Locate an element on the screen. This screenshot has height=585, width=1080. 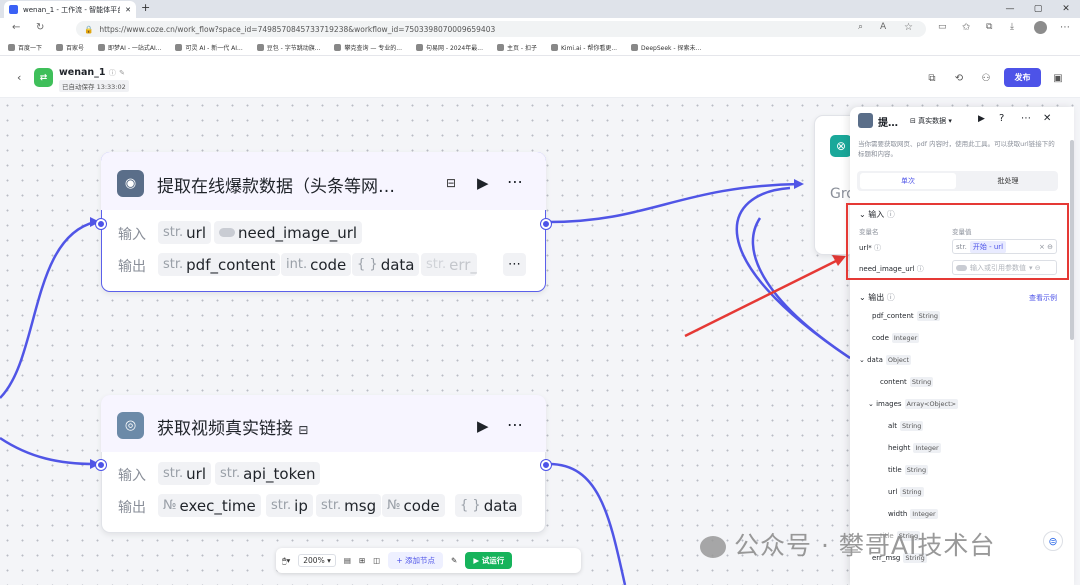
panel-run-icon: ▶ is located at coordinates (981, 119).